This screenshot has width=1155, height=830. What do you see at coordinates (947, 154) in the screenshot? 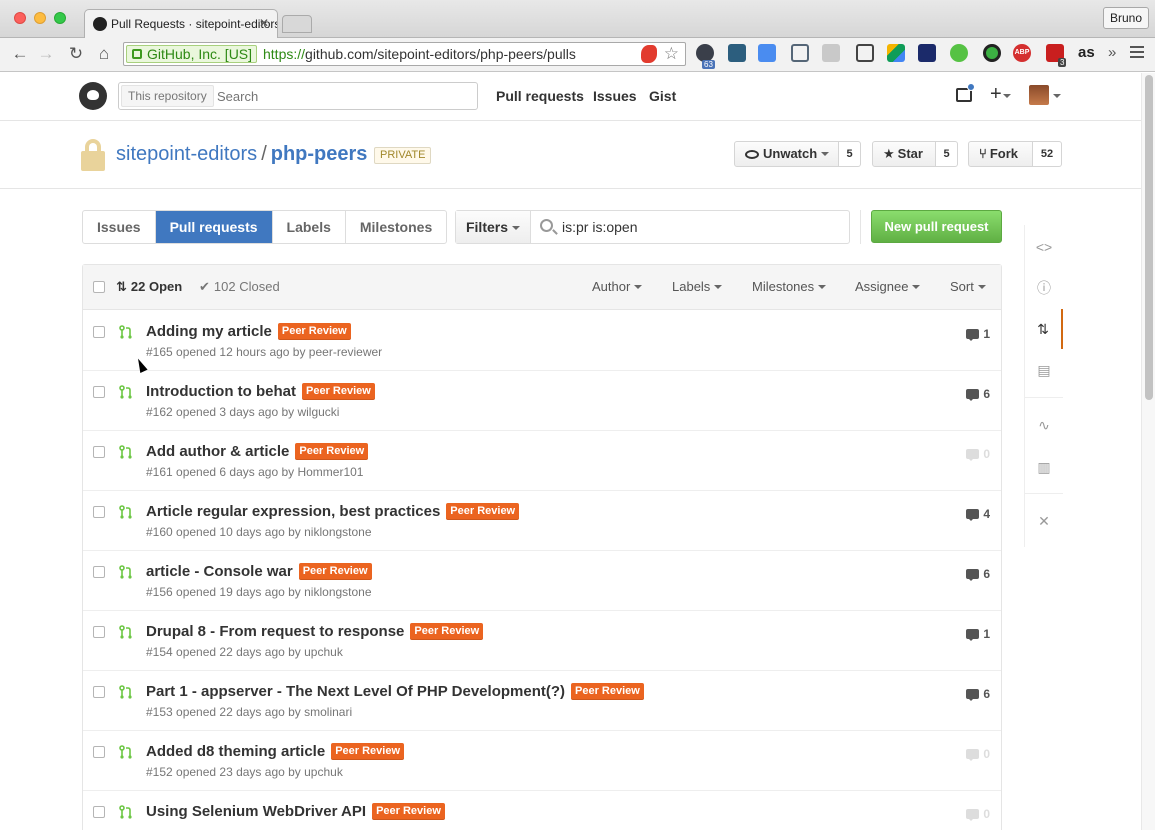
I see `stargazers-count: 5` at bounding box center [947, 154].